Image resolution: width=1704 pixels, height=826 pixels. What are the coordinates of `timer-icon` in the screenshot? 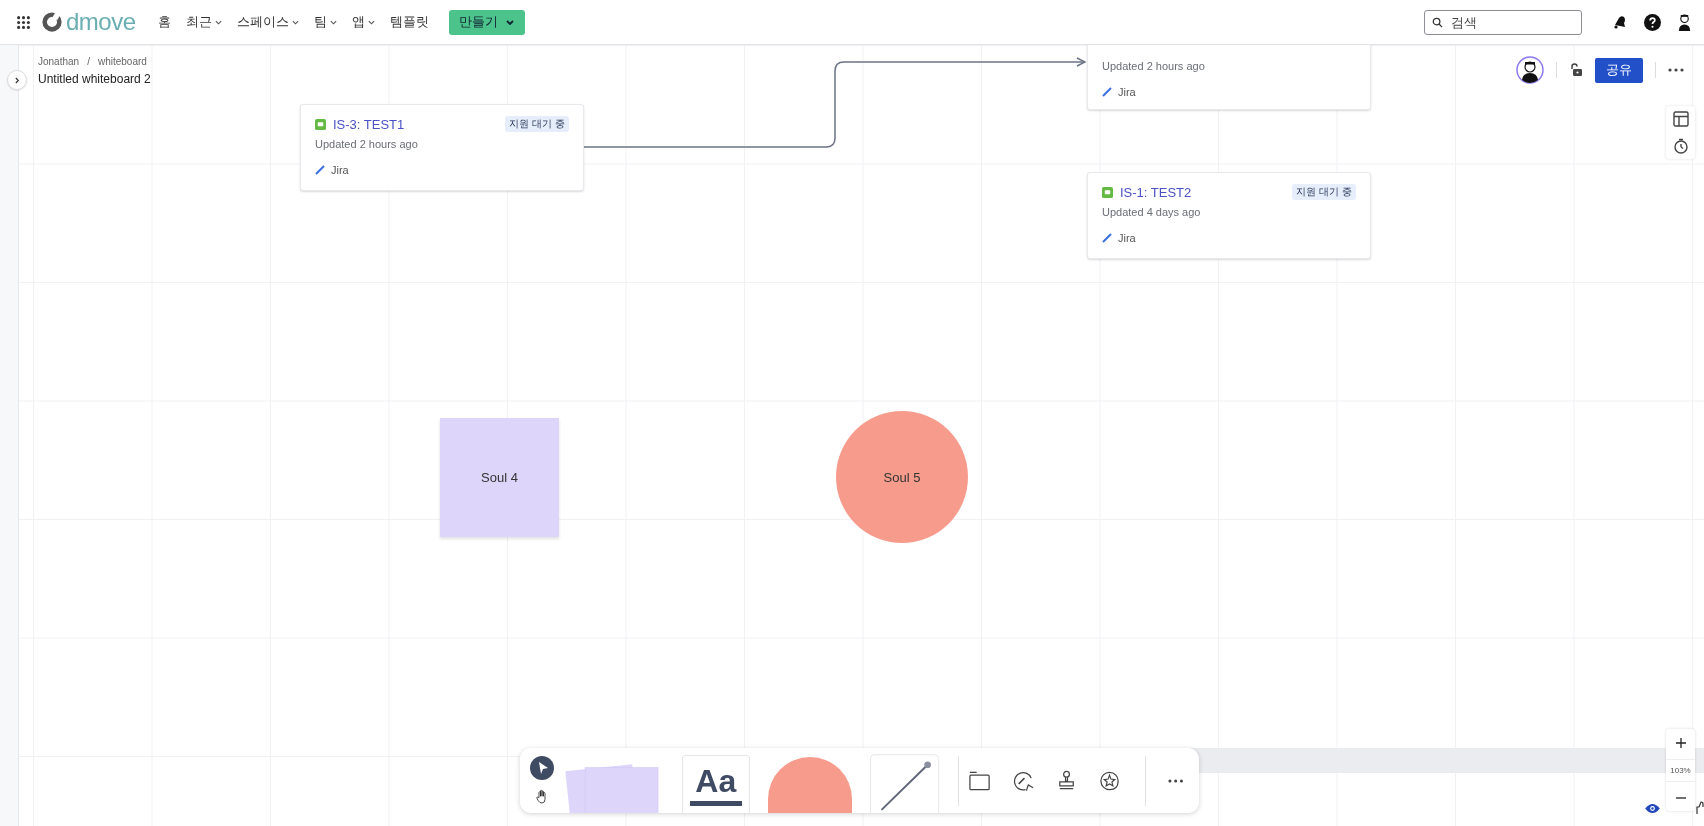 It's located at (1680, 145).